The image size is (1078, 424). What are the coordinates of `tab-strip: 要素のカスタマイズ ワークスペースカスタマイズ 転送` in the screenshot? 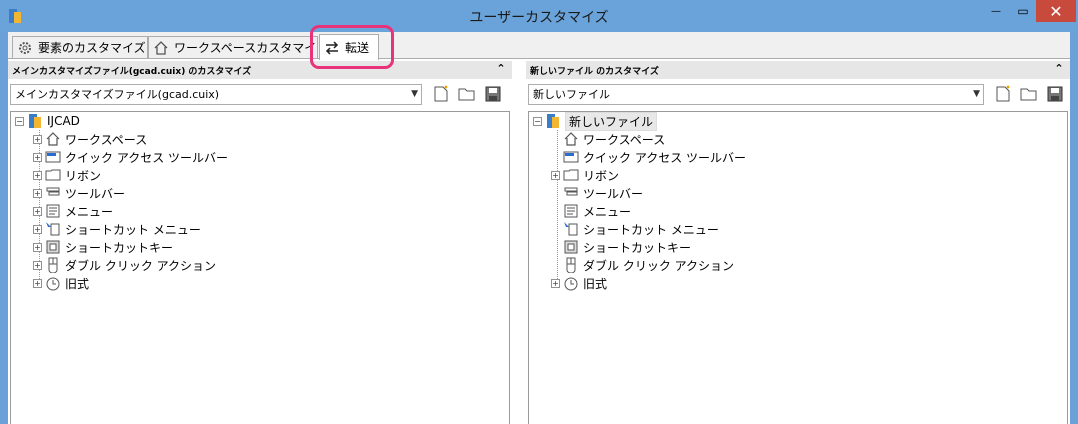 It's located at (539, 47).